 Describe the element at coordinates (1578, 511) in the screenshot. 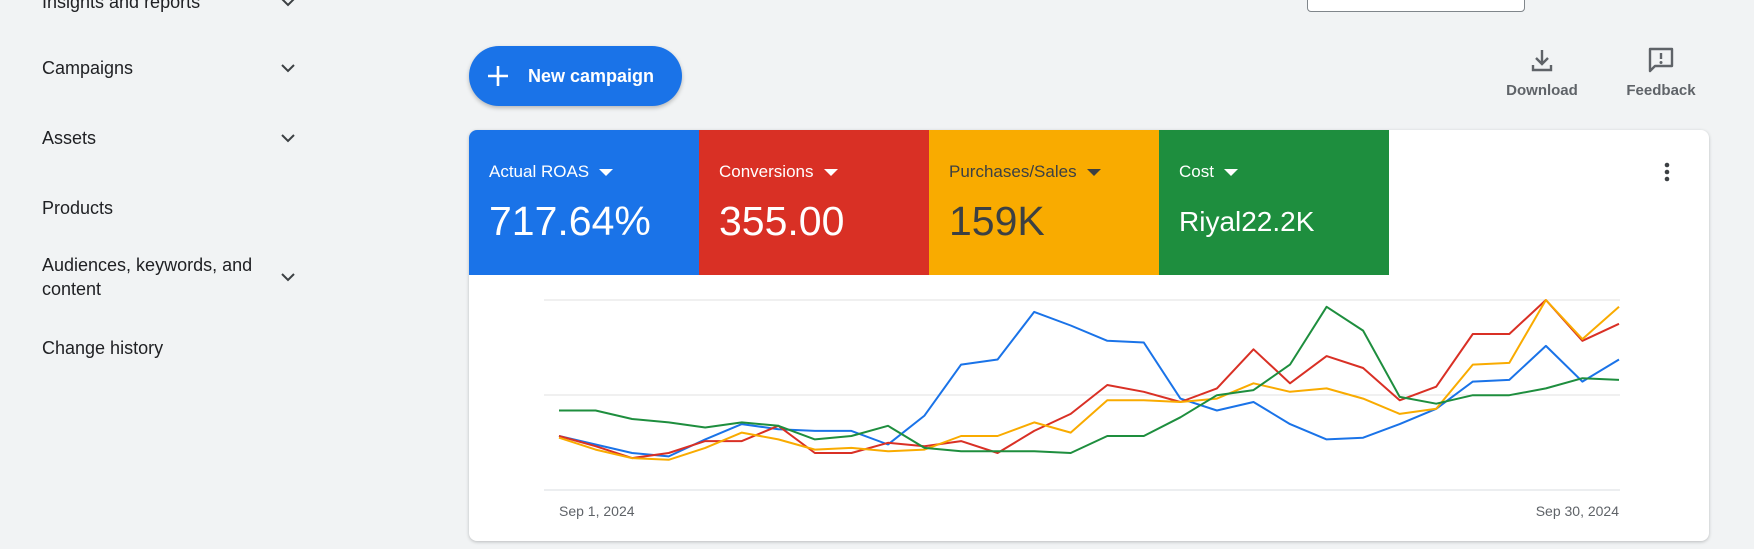

I see `x-tick-end: Sep 30, 2024` at that location.